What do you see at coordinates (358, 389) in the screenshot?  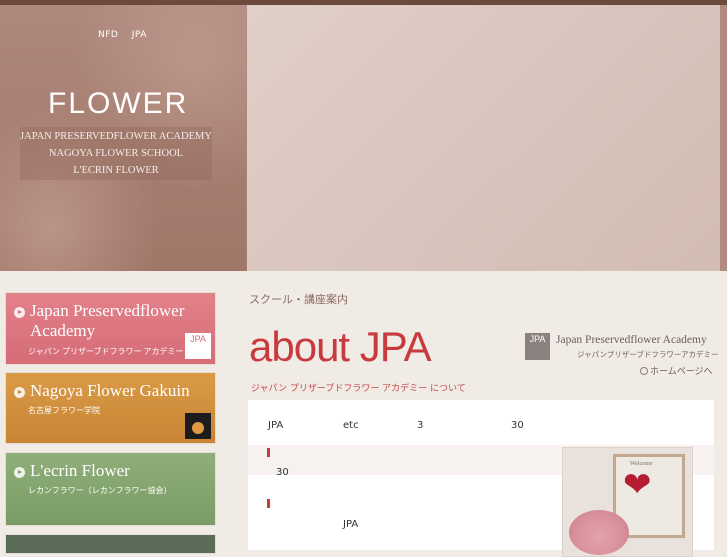 I see `page-subtitle: ジャパン プリザーブドフラワー アカデミー について` at bounding box center [358, 389].